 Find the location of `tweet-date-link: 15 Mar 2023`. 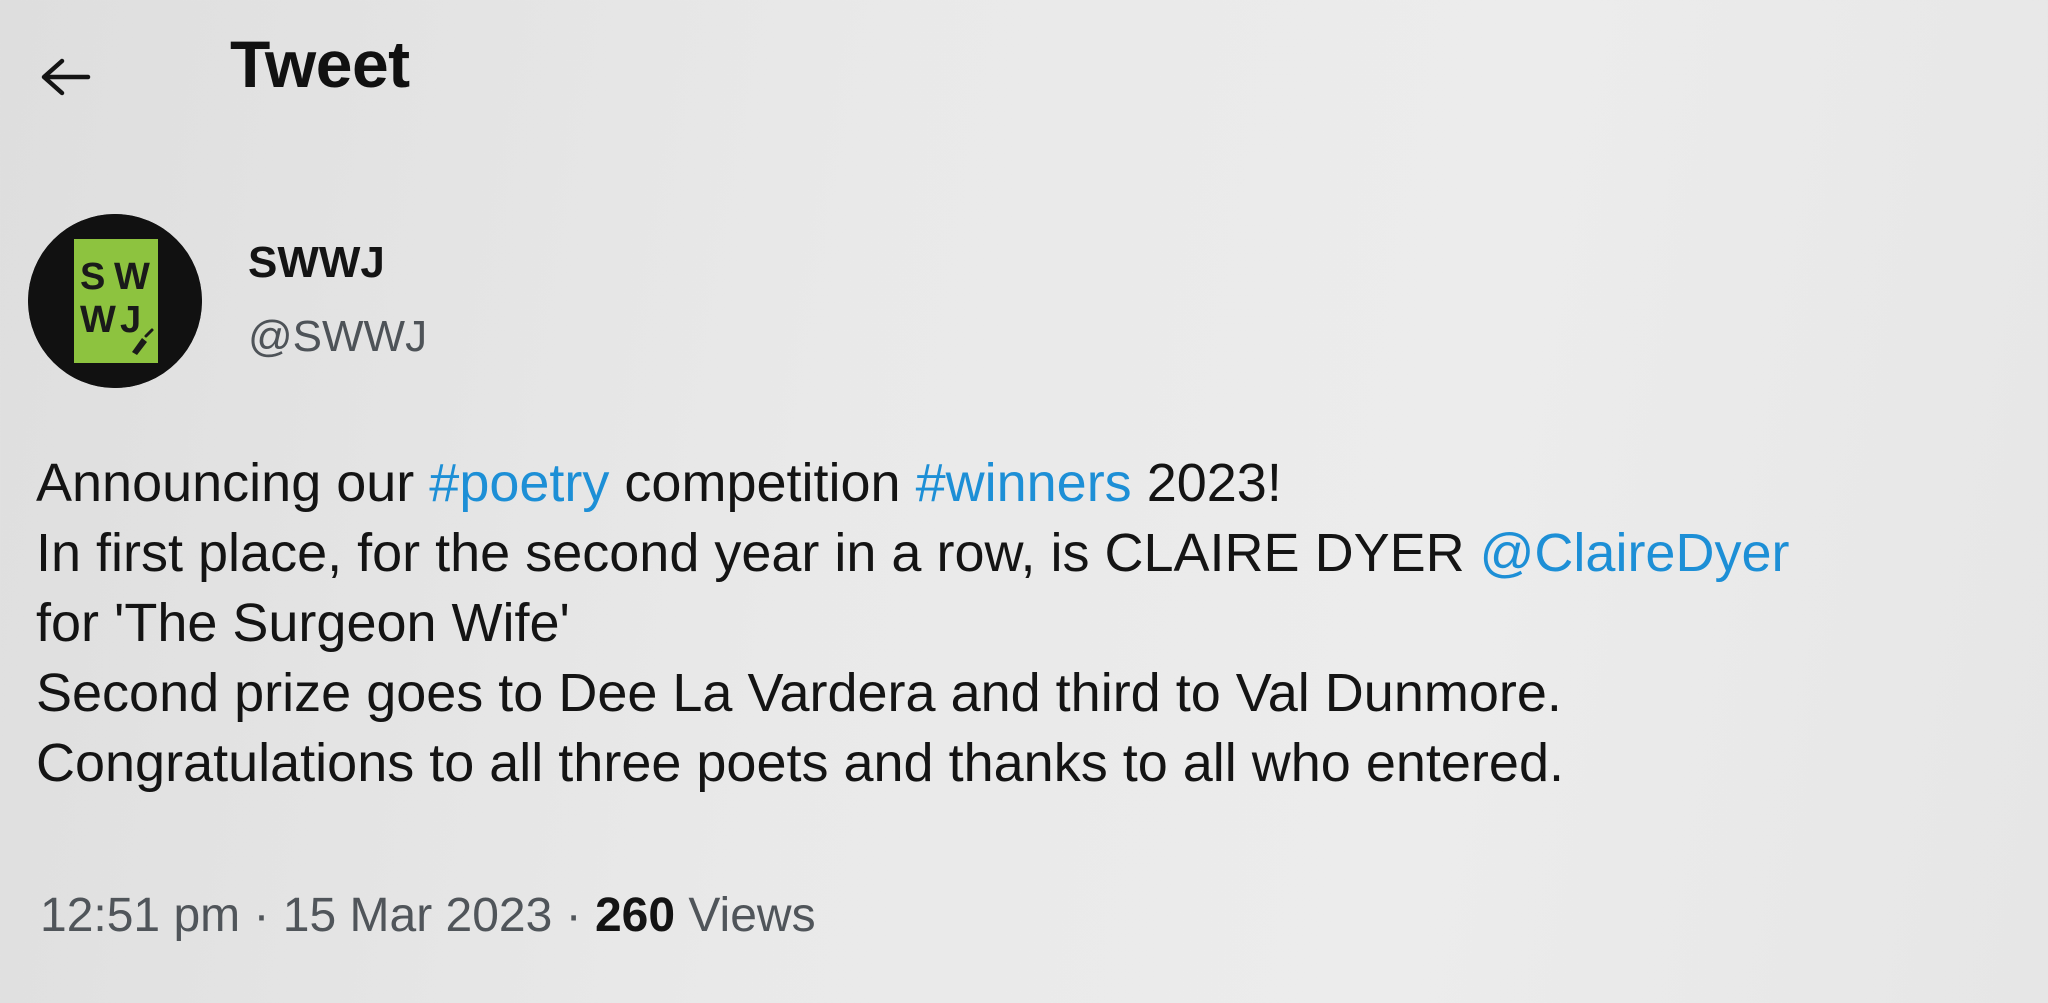

tweet-date-link: 15 Mar 2023 is located at coordinates (418, 915).